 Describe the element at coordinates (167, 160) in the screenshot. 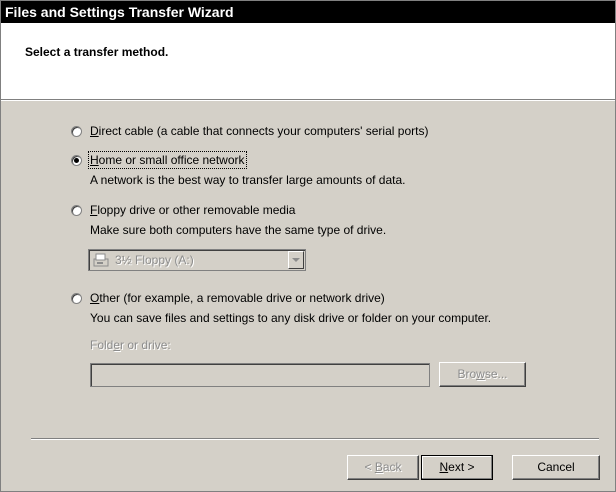

I see `option-home-network-label: Home or small office network` at that location.